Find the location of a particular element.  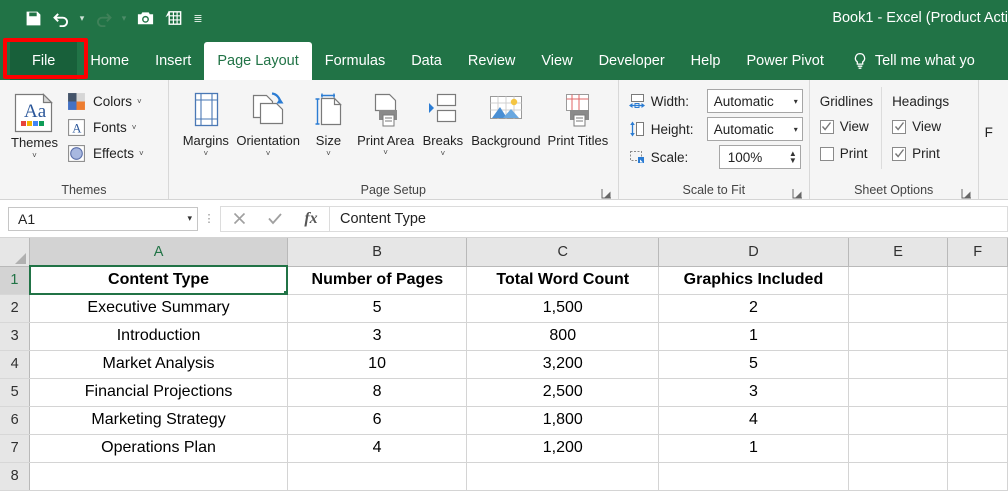

page-setup-dialog-launcher-icon is located at coordinates (606, 192).